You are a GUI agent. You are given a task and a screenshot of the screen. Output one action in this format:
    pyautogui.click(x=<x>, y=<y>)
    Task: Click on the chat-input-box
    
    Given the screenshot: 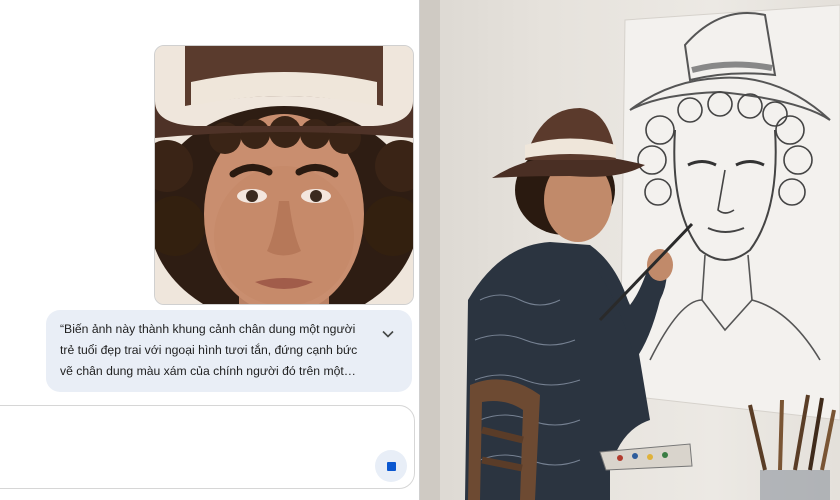 What is the action you would take?
    pyautogui.click(x=207, y=447)
    